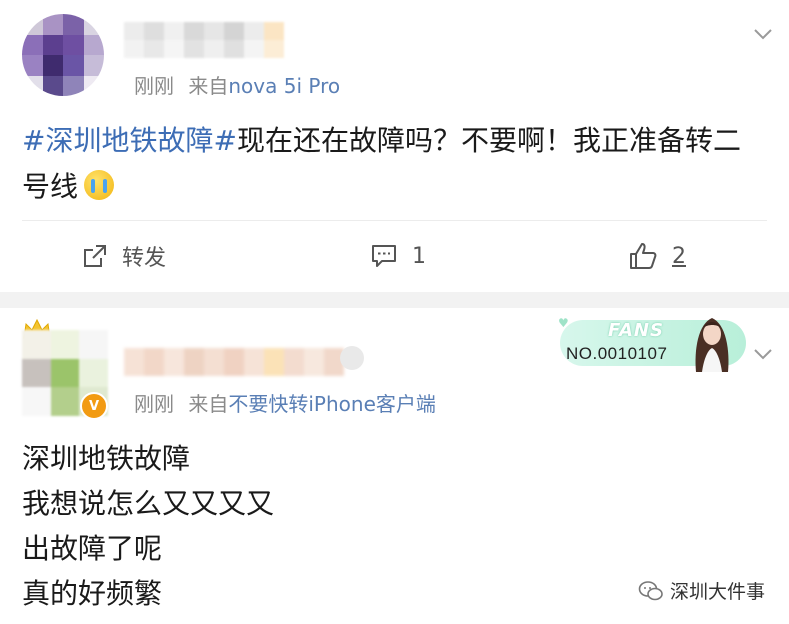 This screenshot has width=789, height=624. I want to click on wechat-icon, so click(650, 590).